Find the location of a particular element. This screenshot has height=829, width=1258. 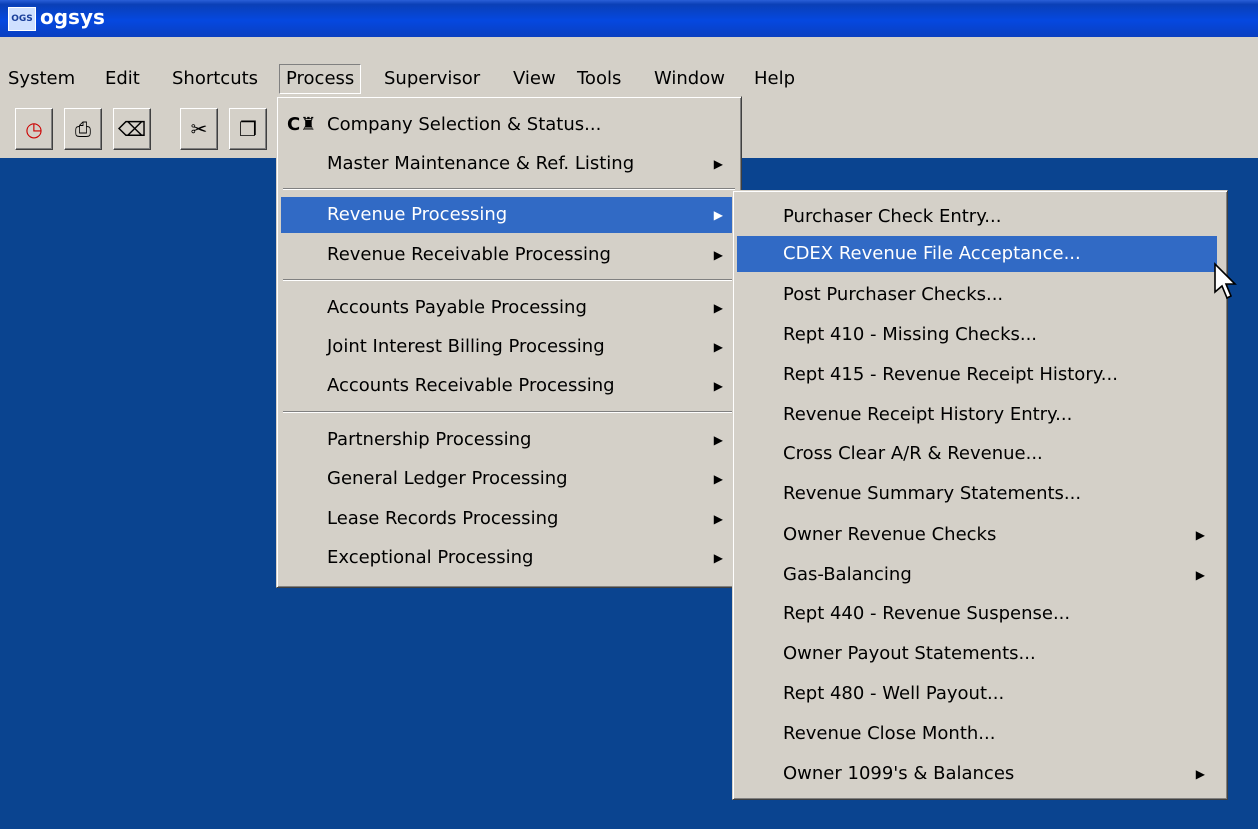

cut-icon: ✂ is located at coordinates (199, 129).